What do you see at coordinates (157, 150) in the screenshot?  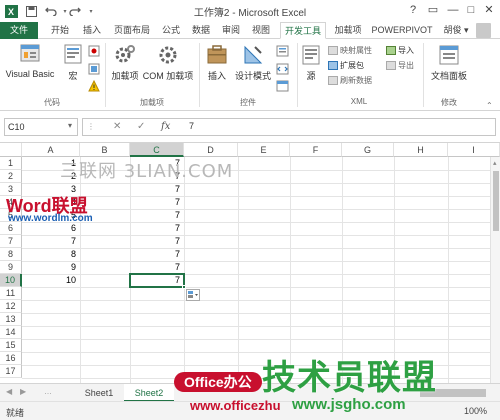 I see `column-header-c: C` at bounding box center [157, 150].